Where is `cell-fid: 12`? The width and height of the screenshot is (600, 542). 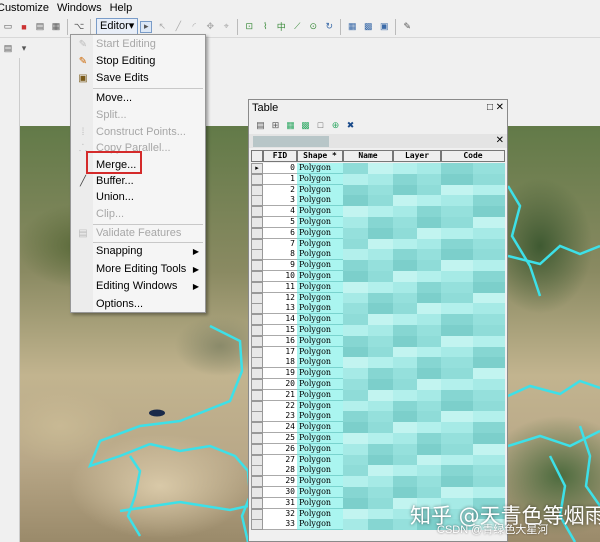
cell-fid: 12 is located at coordinates (280, 298).